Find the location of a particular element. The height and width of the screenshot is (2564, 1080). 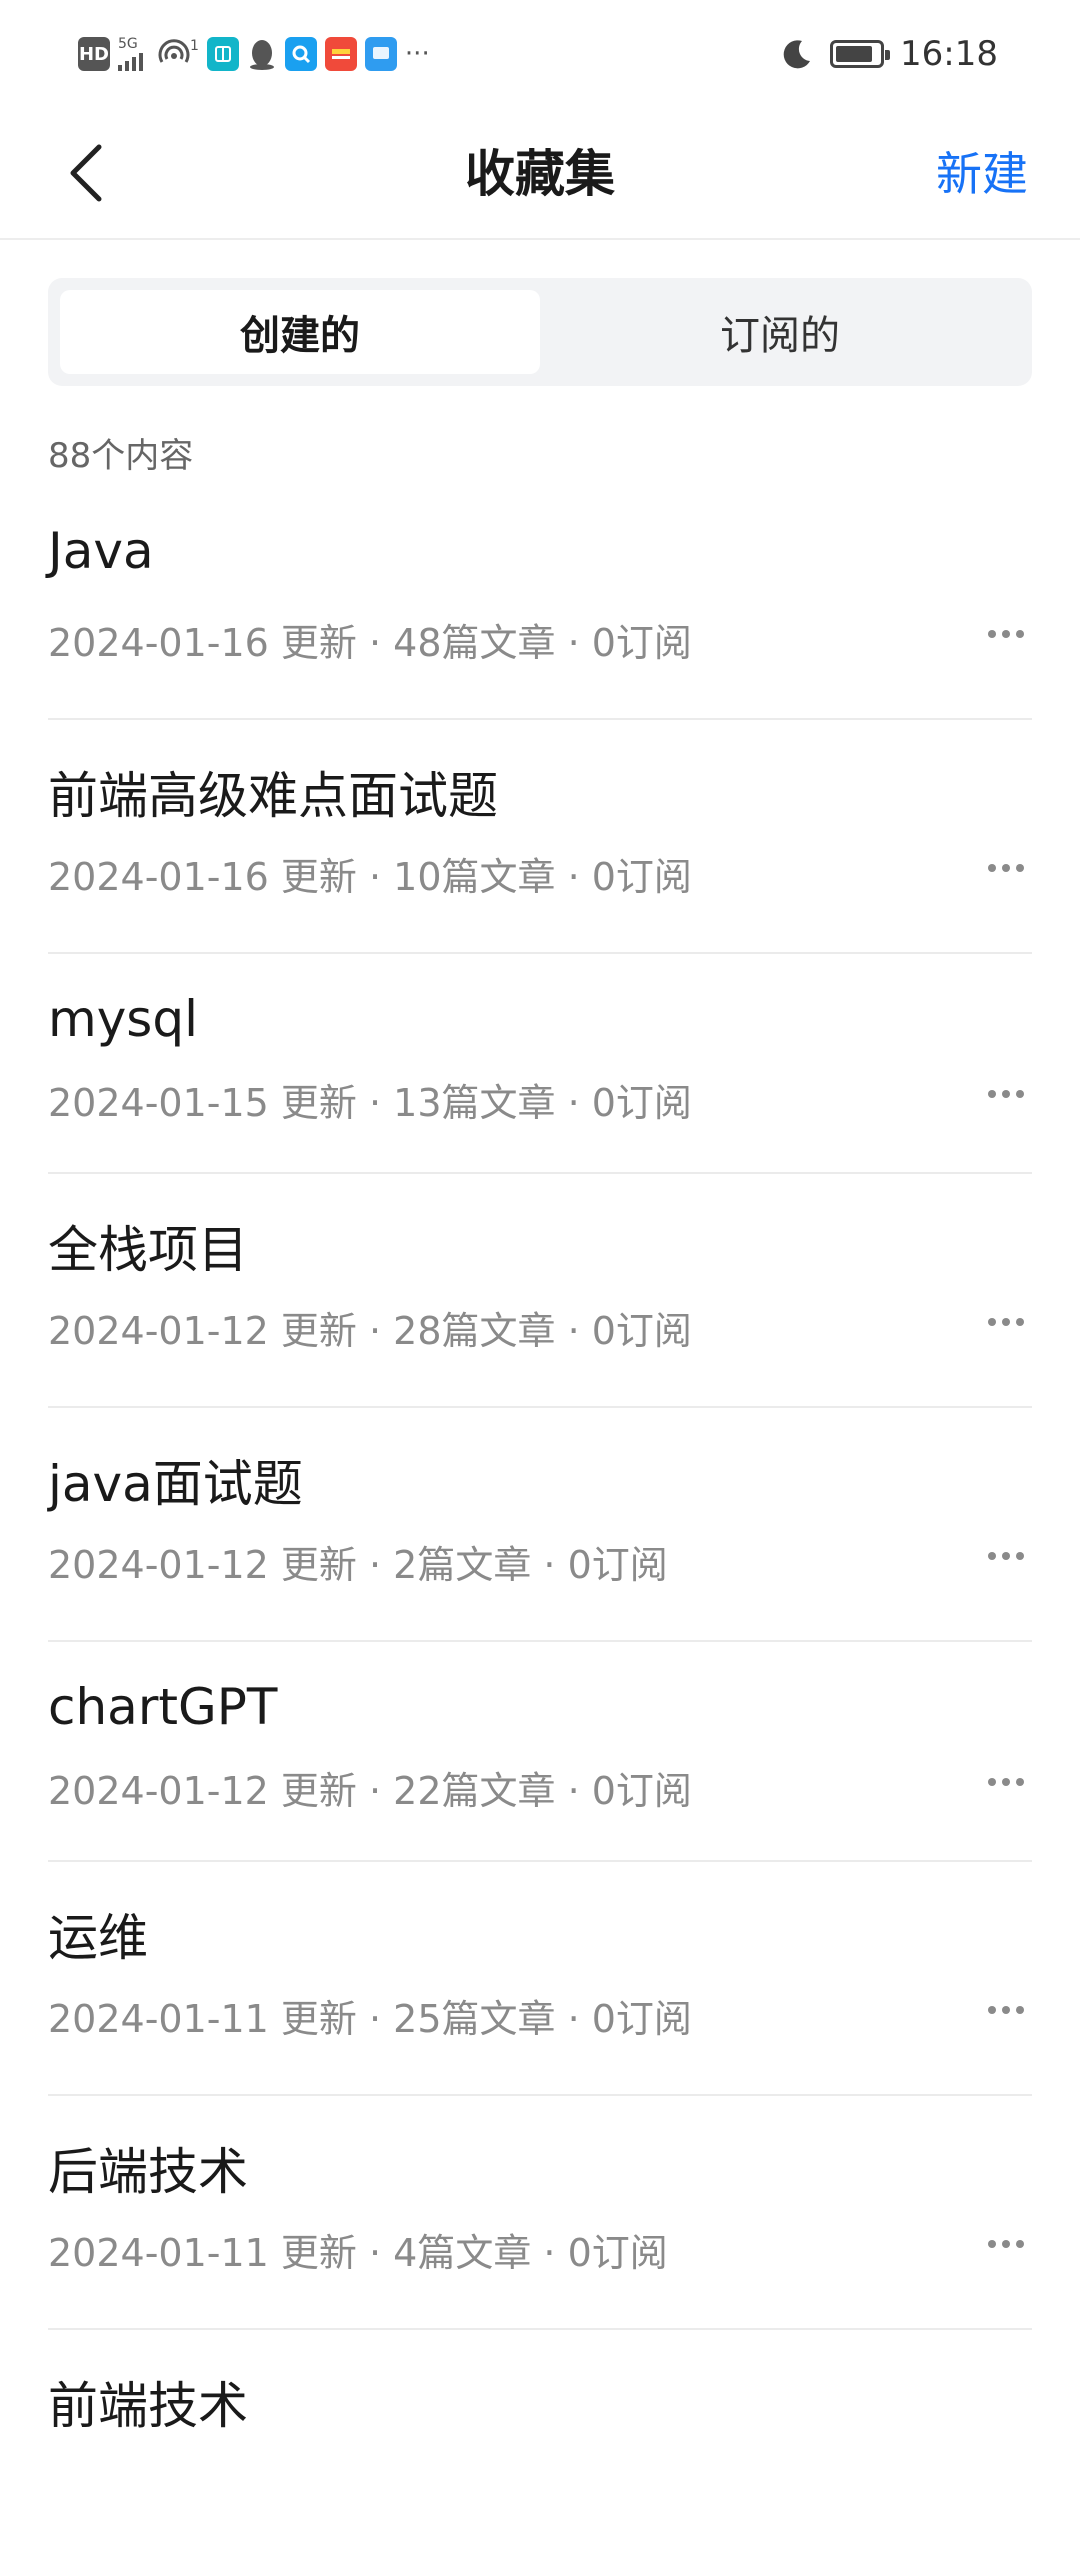

item-title: Java is located at coordinates (101, 551).